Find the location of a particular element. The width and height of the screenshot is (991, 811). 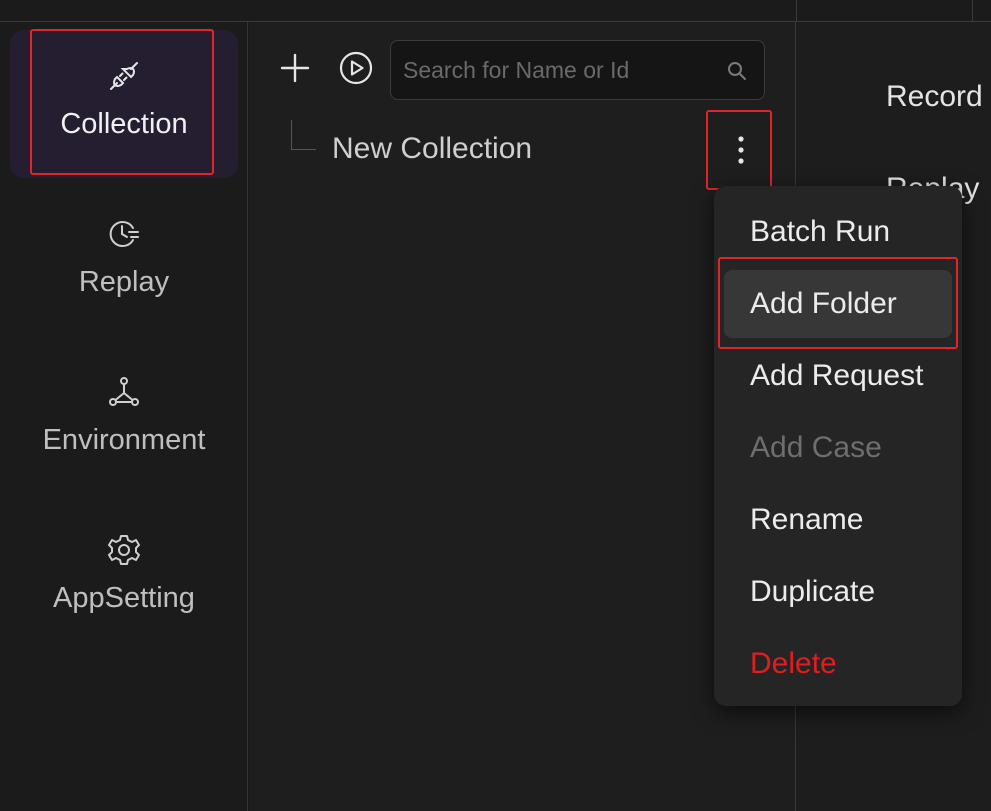

run-button is located at coordinates (356, 68).